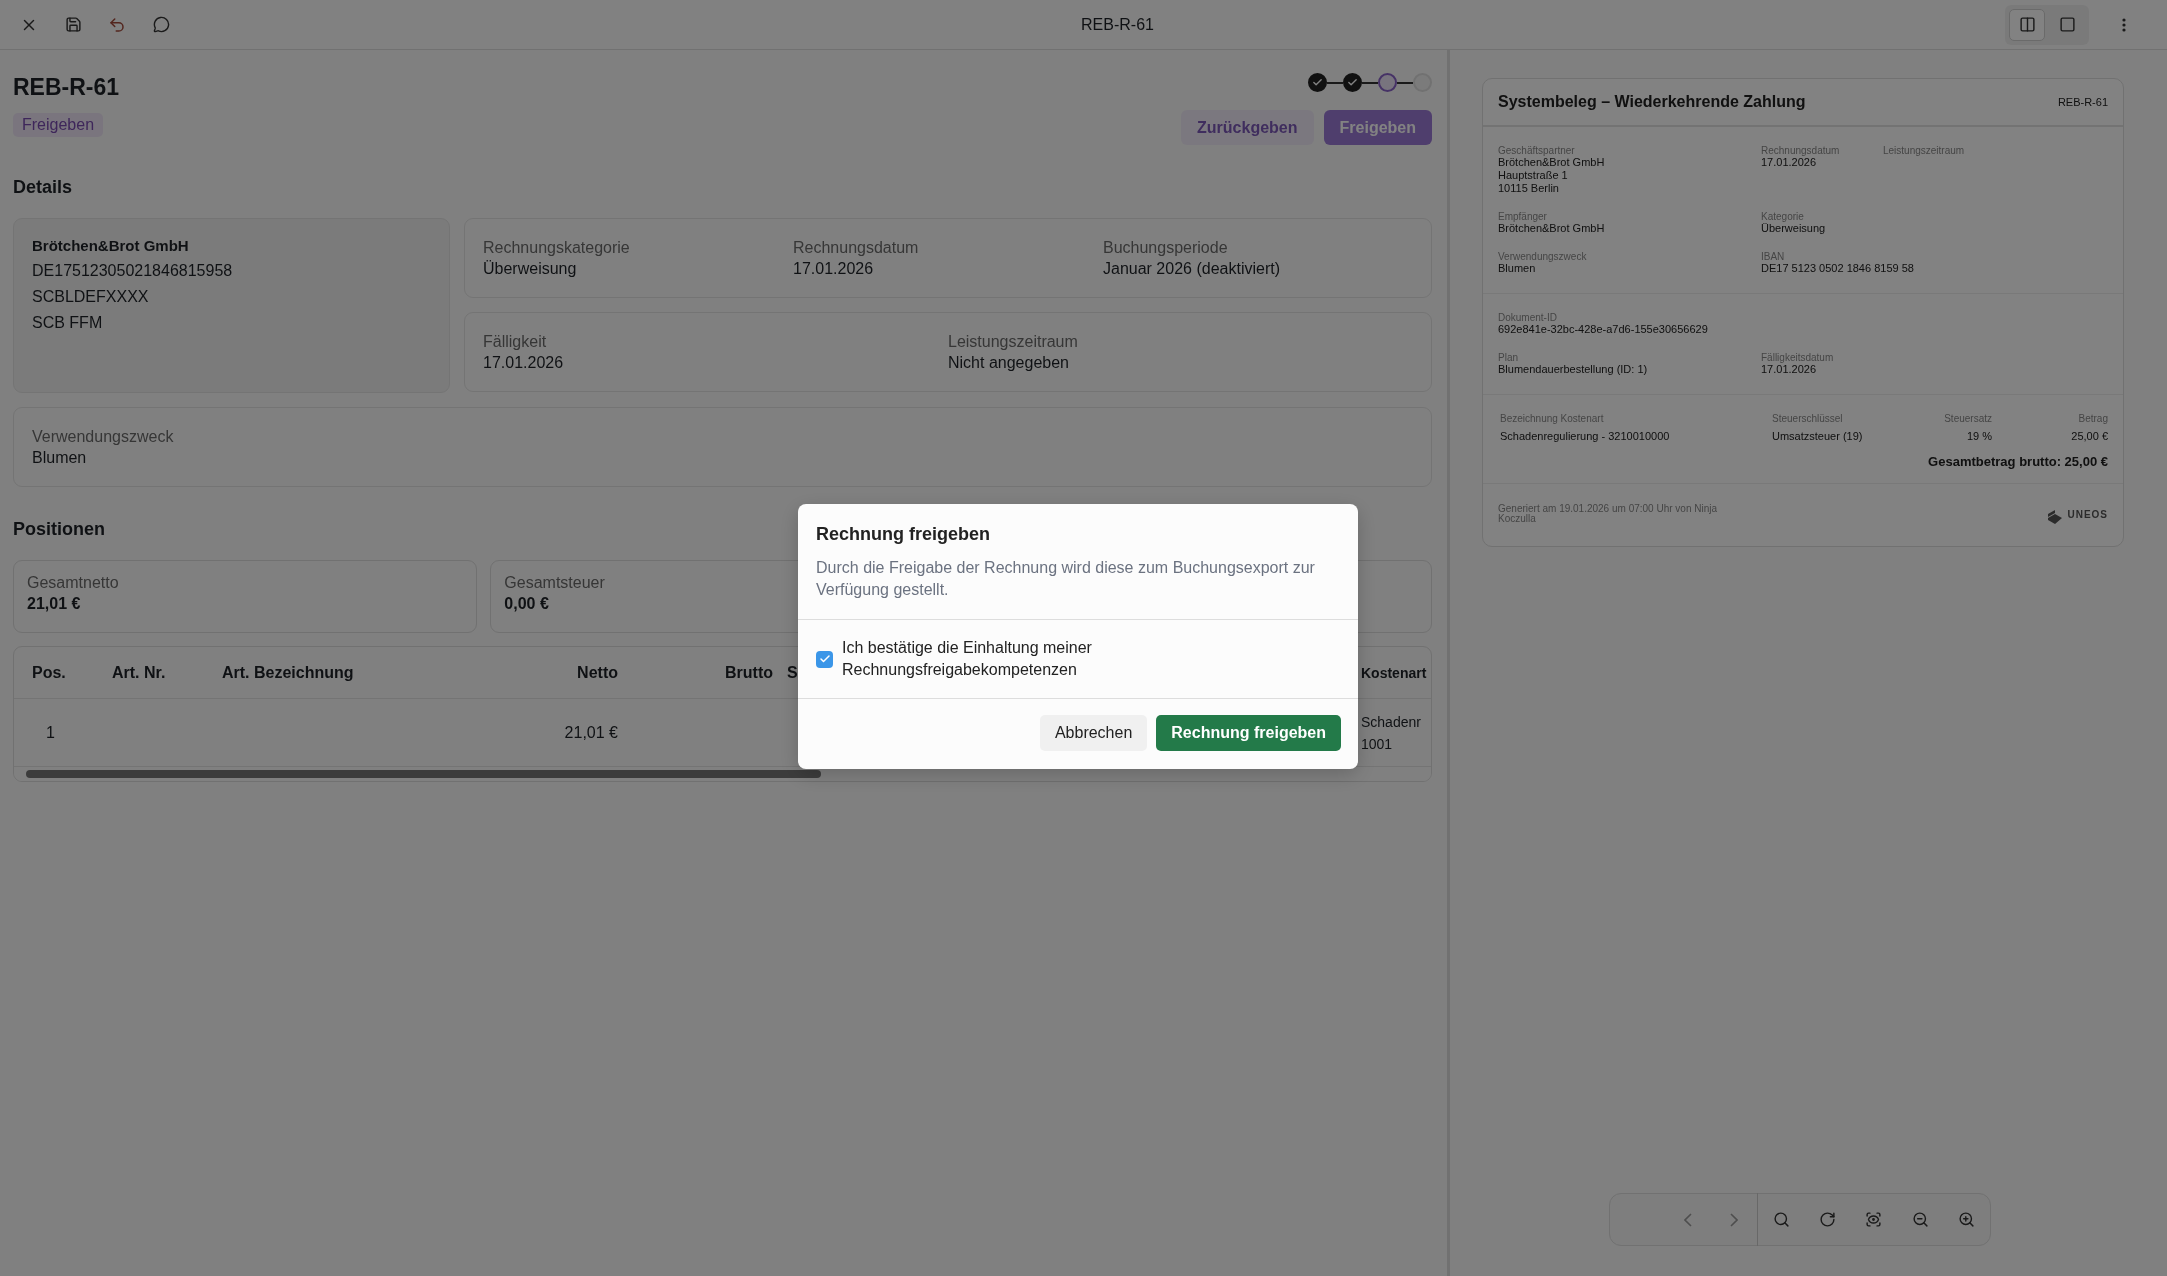 This screenshot has width=2167, height=1276. I want to click on checkbox-label: Ich bestätige die Einhaltung meiner Rechnungsfreigabekompetenzen, so click(967, 659).